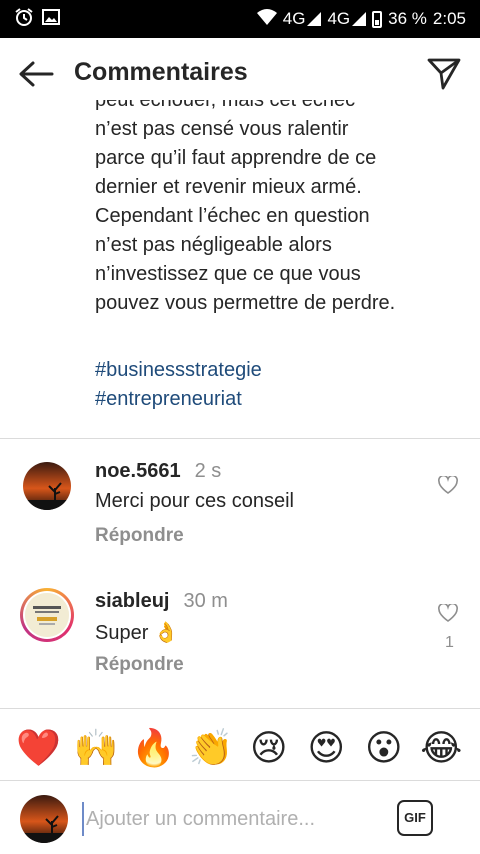 This screenshot has height=854, width=480. I want to click on comment-username: noe.5661 2 s, so click(158, 471).